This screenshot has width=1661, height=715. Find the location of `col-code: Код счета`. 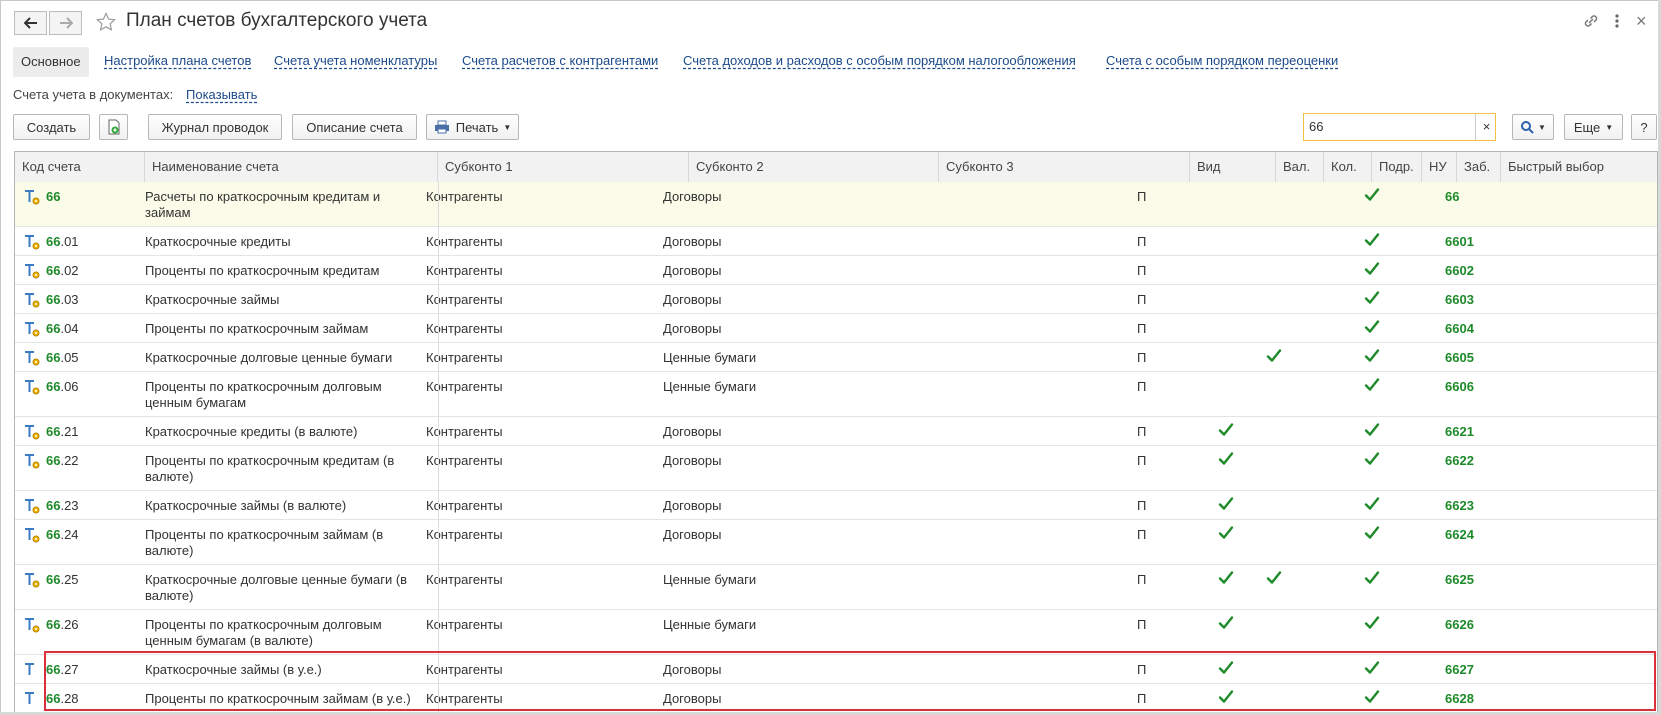

col-code: Код счета is located at coordinates (80, 167).